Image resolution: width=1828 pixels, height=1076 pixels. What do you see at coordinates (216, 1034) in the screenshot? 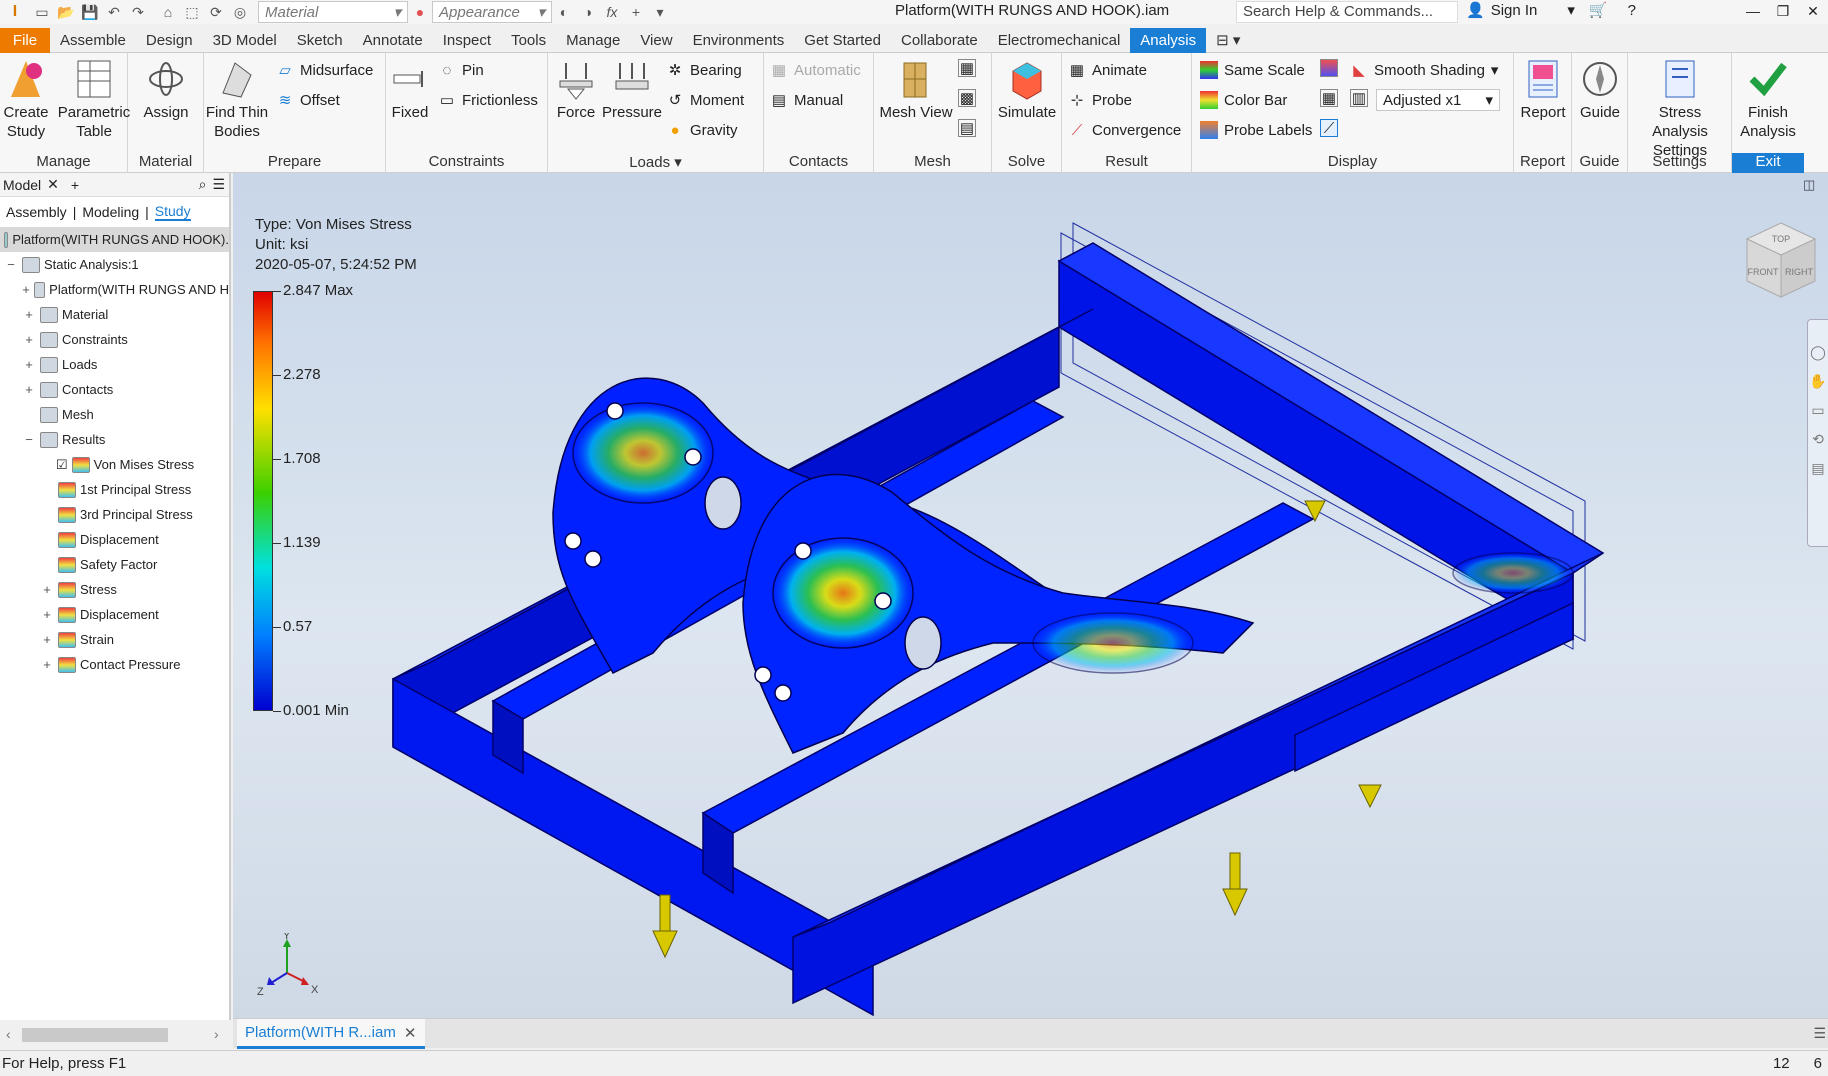
I see `scroll-right-icon: ›` at bounding box center [216, 1034].